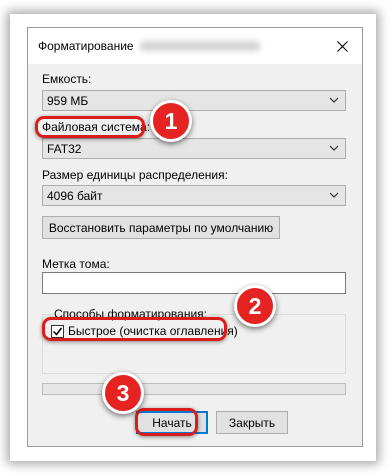 This screenshot has height=474, width=392. What do you see at coordinates (68, 101) in the screenshot?
I see `capacity-value: 959 МБ` at bounding box center [68, 101].